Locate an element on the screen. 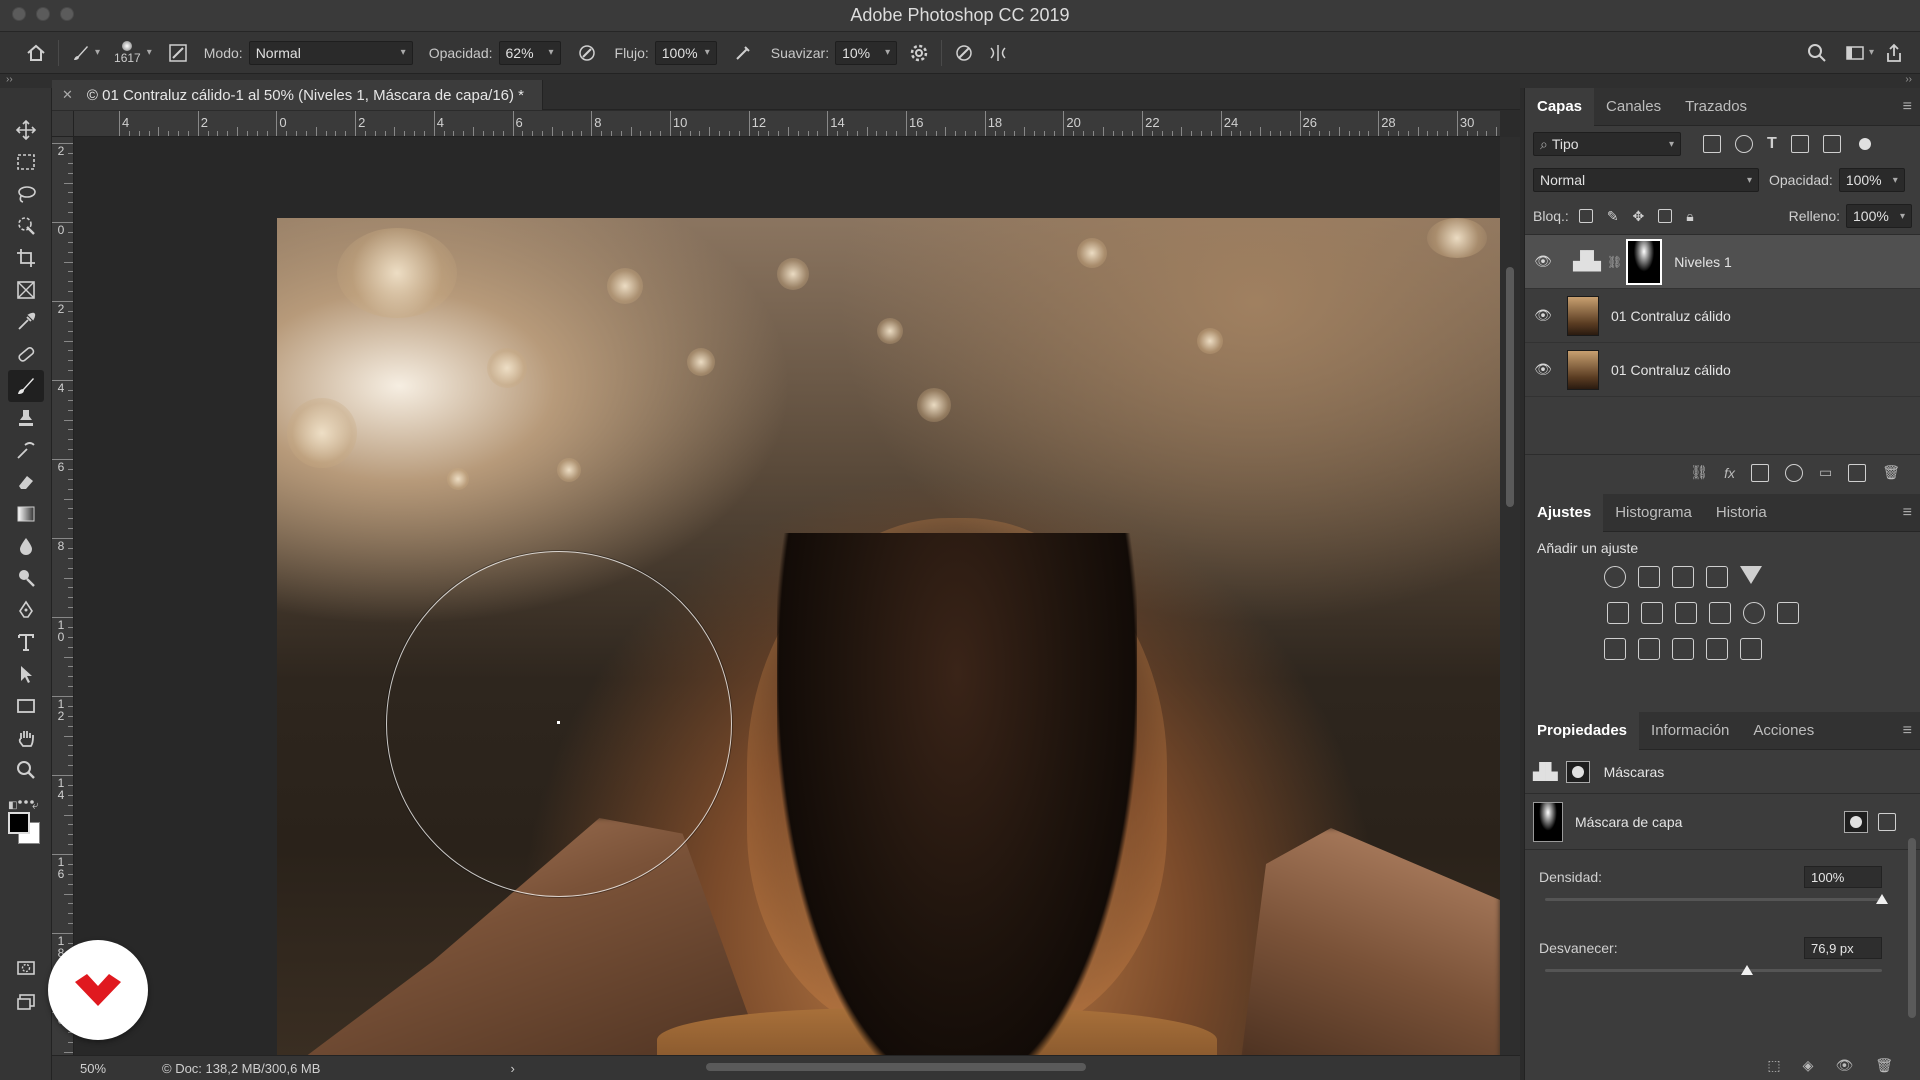  hue-saturation-icon is located at coordinates (1617, 613).